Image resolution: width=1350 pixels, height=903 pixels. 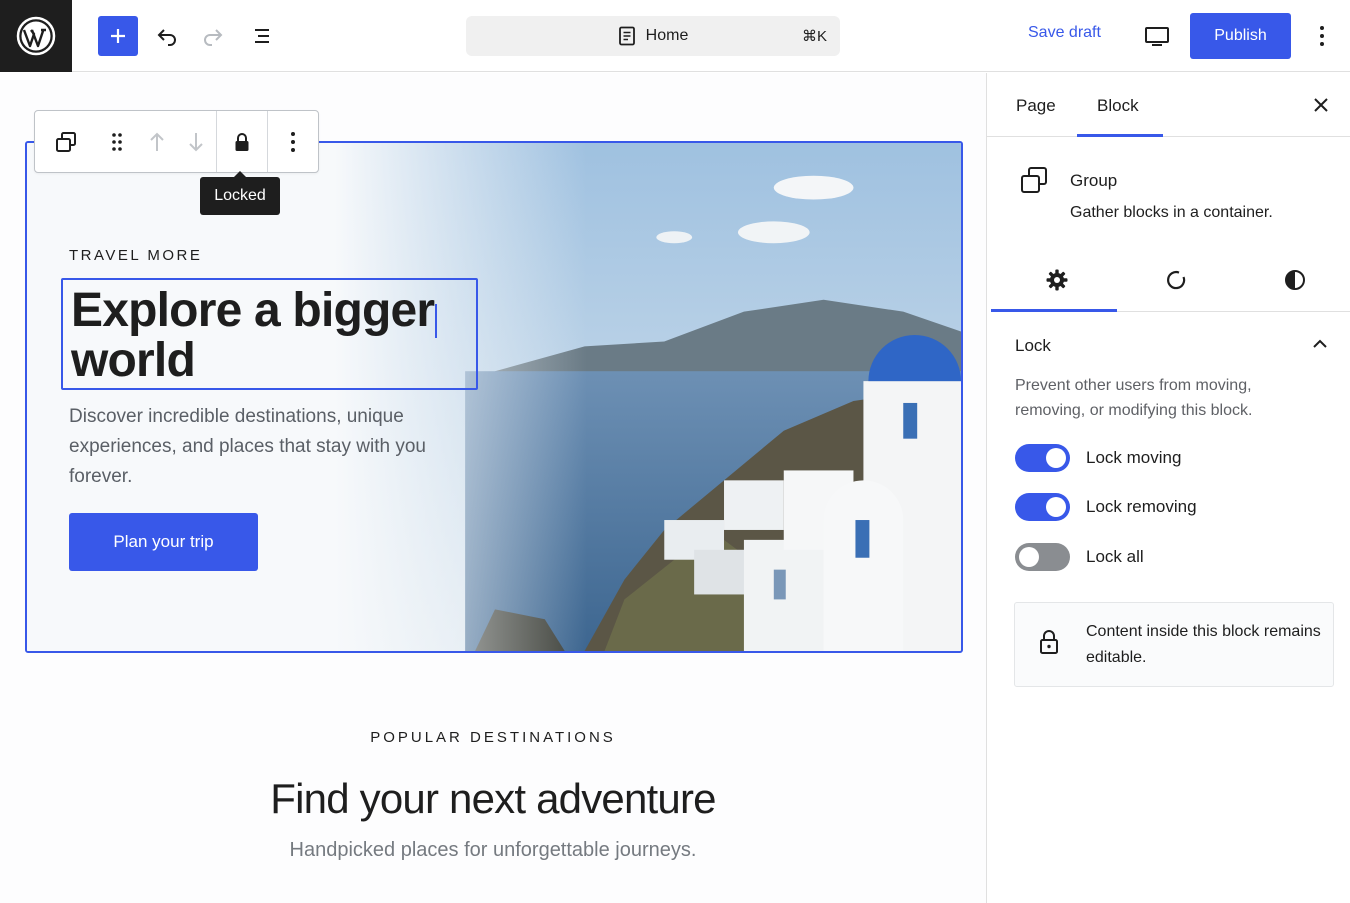 I want to click on tab-page: Page, so click(x=1036, y=106).